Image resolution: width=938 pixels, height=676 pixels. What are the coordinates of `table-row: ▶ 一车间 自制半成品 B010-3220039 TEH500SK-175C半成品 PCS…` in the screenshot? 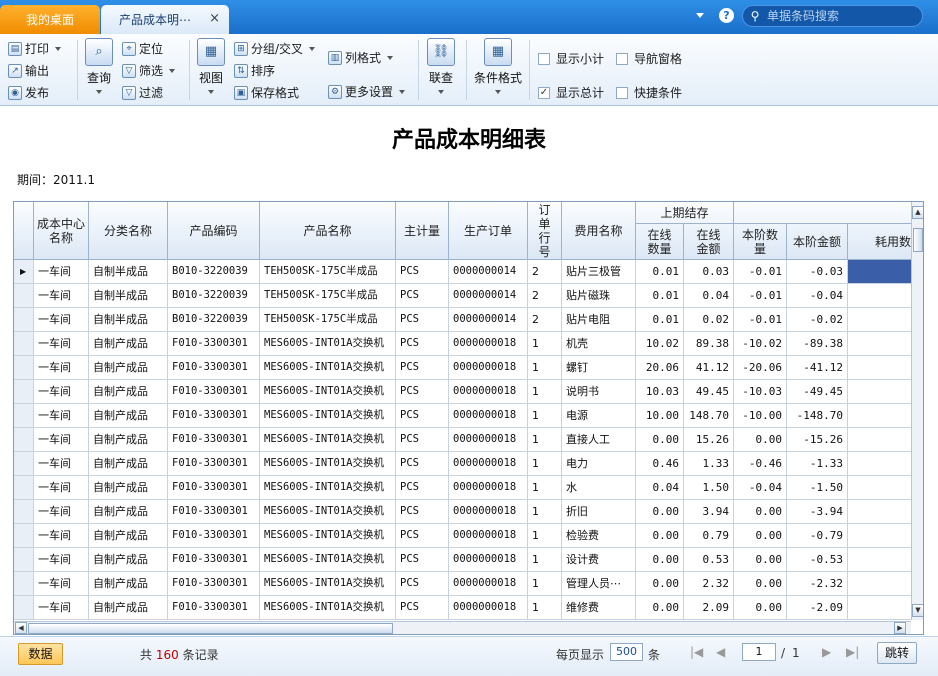 It's located at (462, 272).